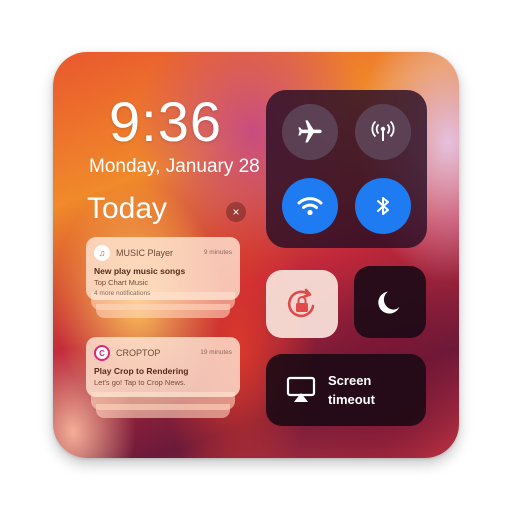 The image size is (512, 512). I want to click on croptop-icon: C, so click(102, 353).